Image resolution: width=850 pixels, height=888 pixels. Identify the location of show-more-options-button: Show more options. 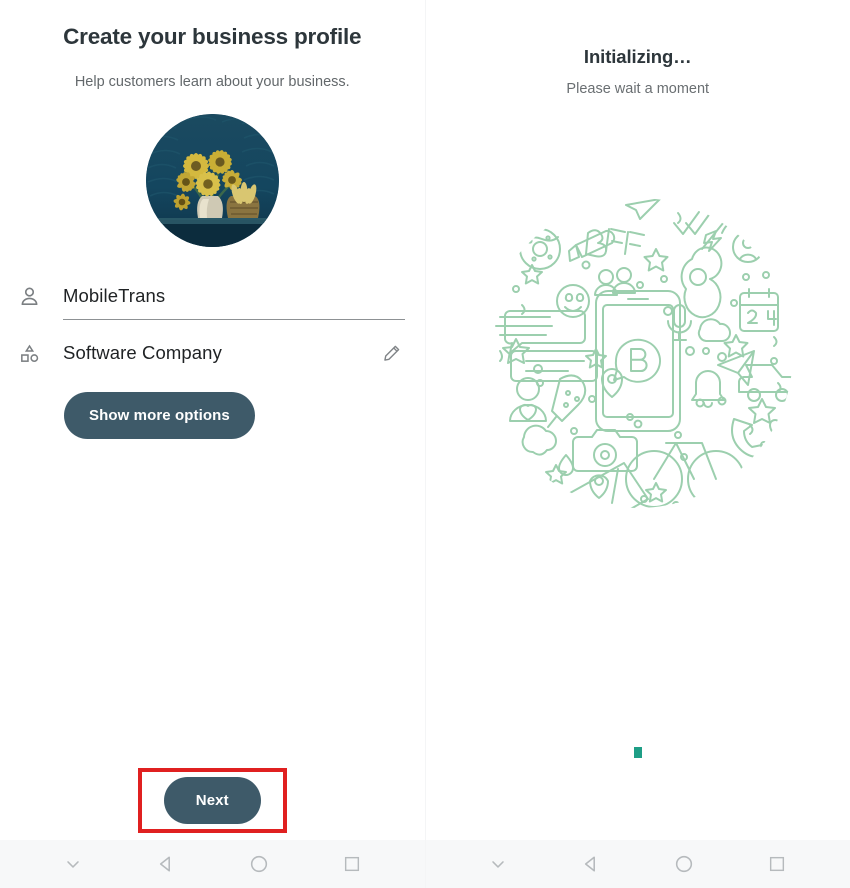
(159, 415).